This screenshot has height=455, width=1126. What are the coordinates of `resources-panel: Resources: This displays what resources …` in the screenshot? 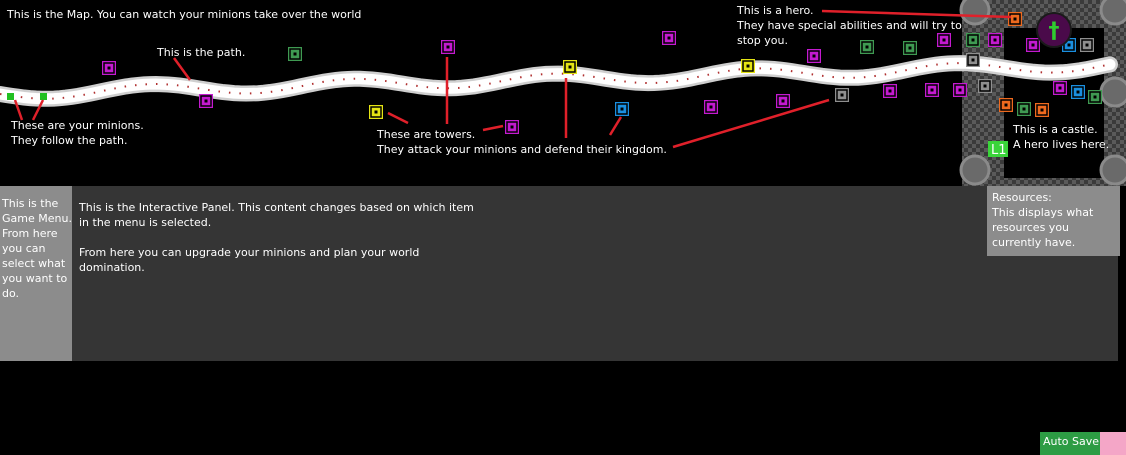 It's located at (1053, 221).